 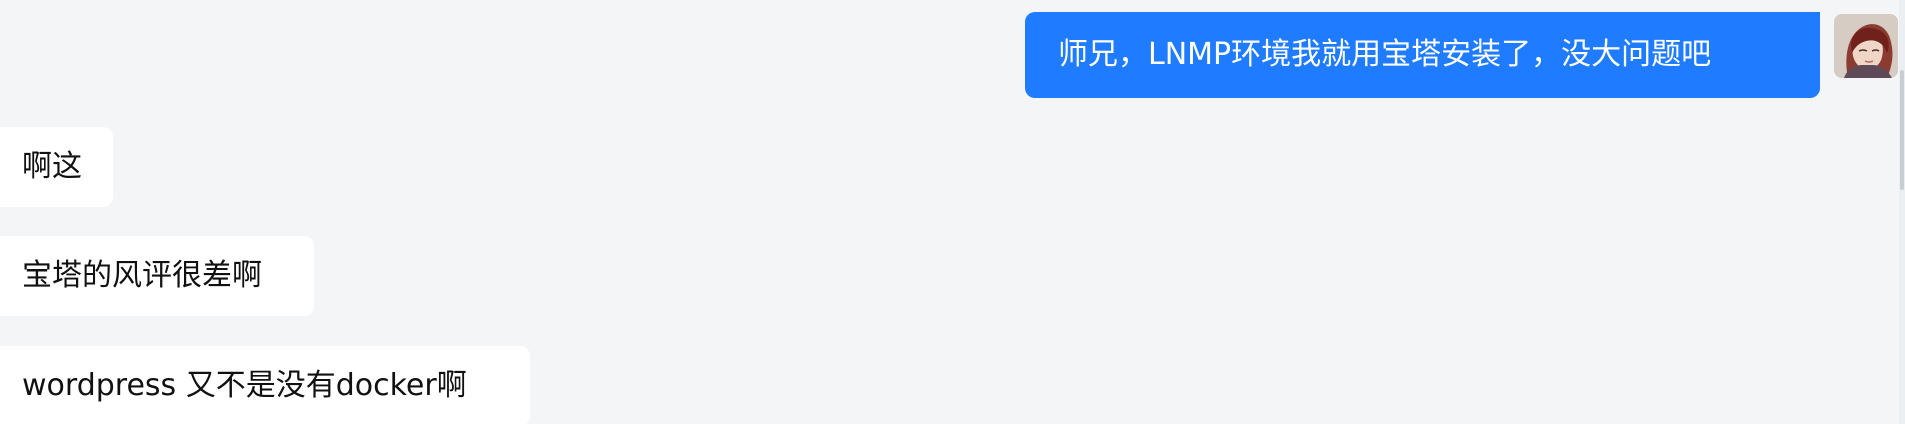 What do you see at coordinates (1385, 54) in the screenshot?
I see `message-text: 师兄，LNMP环境我就用宝塔安装了，没大问题吧` at bounding box center [1385, 54].